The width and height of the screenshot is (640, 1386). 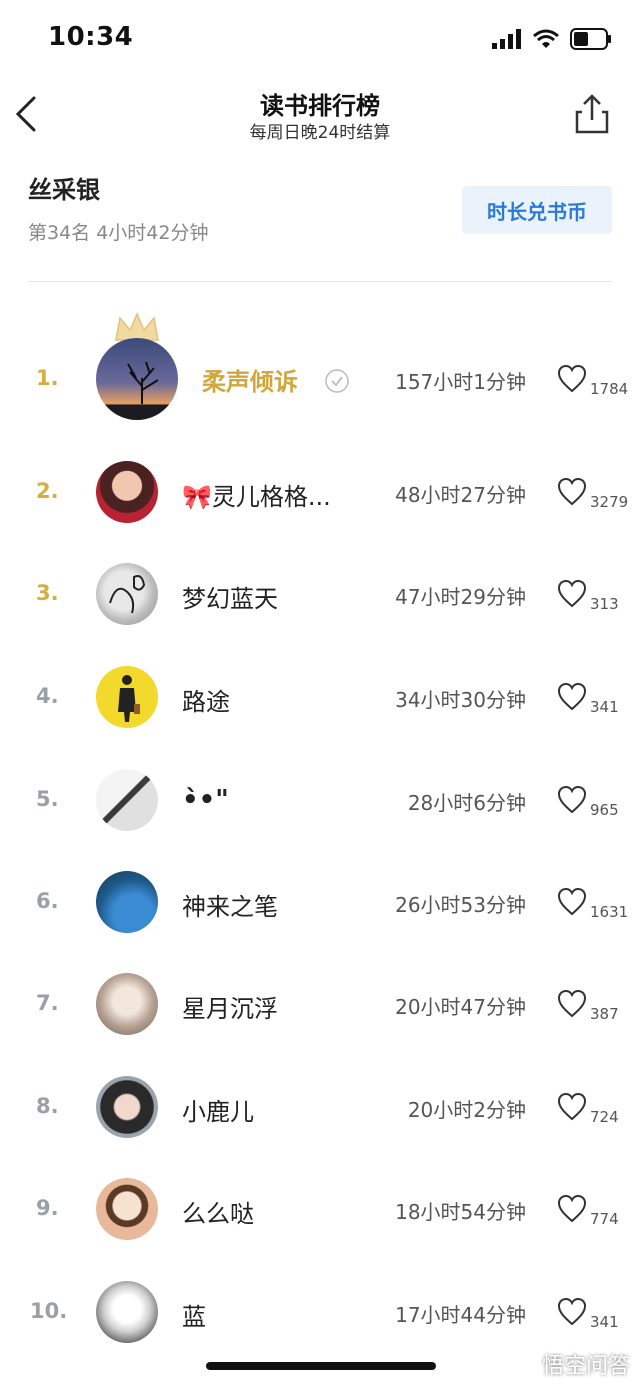 What do you see at coordinates (604, 810) in the screenshot?
I see `like-count: 965` at bounding box center [604, 810].